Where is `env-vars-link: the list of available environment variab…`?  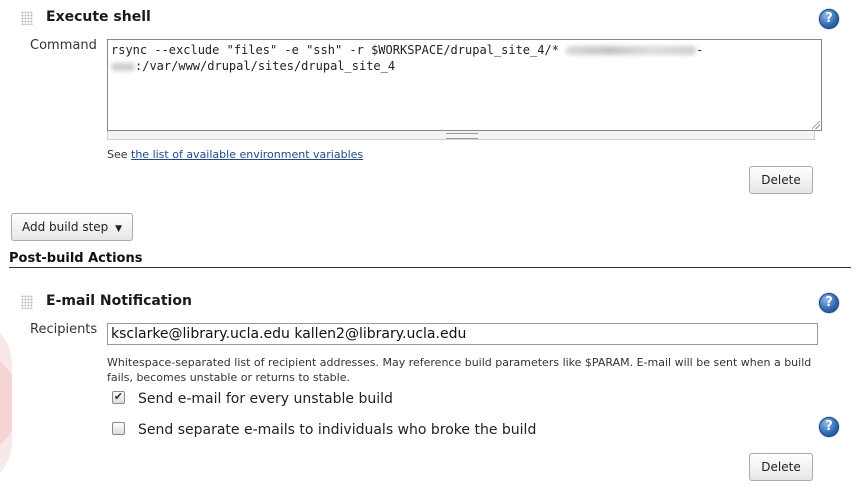
env-vars-link: the list of available environment variab… is located at coordinates (247, 154).